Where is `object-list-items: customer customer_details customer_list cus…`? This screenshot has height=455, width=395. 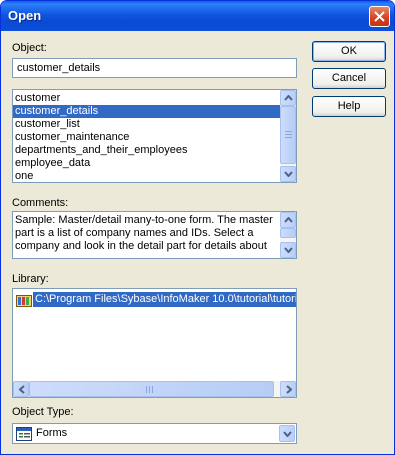
object-list-items: customer customer_details customer_list cus… is located at coordinates (154, 136).